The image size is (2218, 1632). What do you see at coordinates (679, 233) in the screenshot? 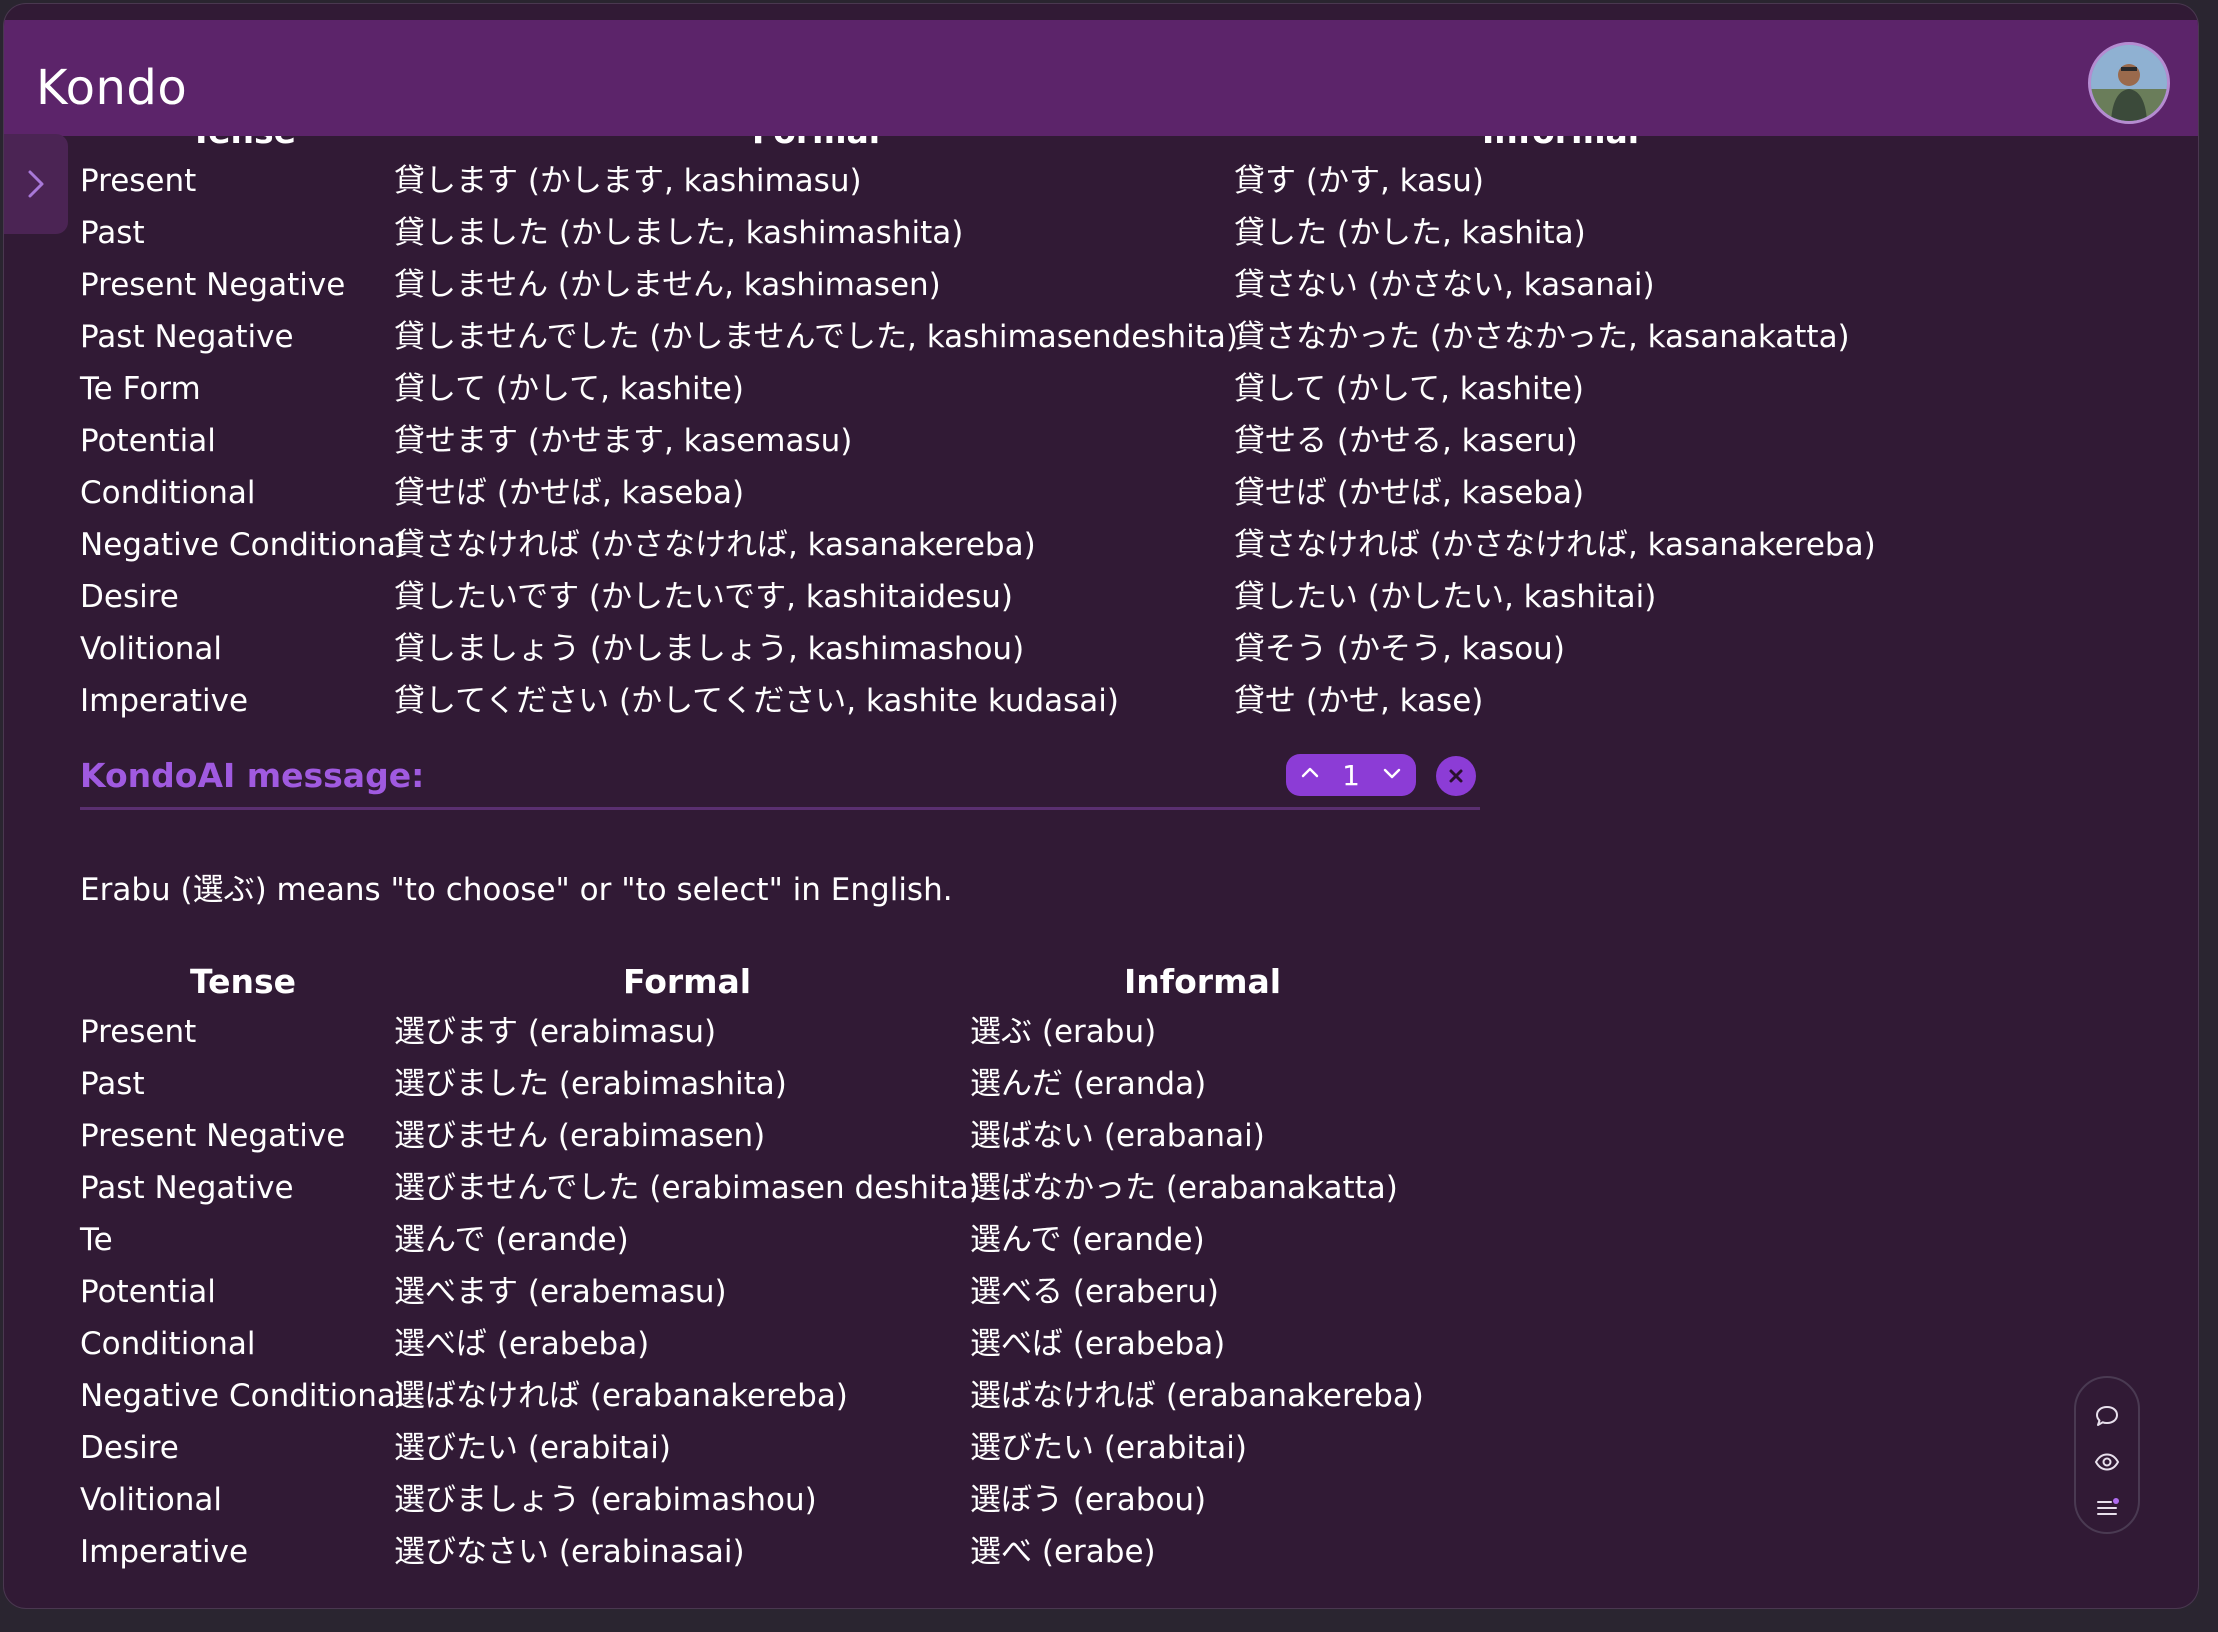
I see `table-cell-formal: 貸しました (かしました, kashimashita)` at bounding box center [679, 233].